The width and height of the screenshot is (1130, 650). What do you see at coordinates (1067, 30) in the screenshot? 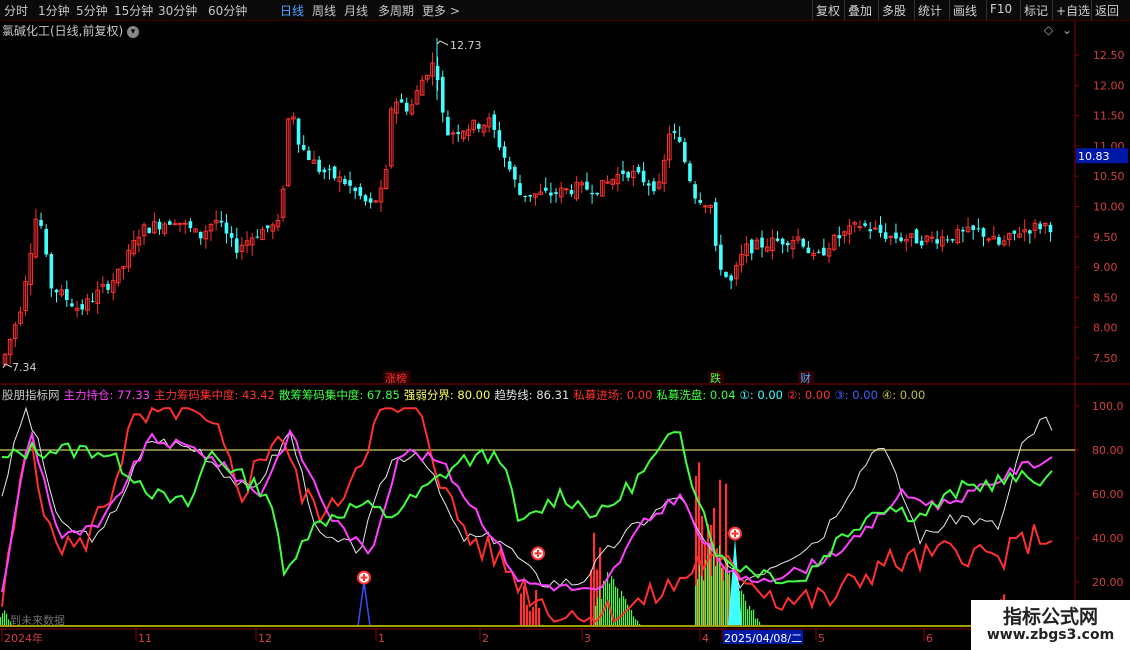
I see `chevron-icon: ⌄` at bounding box center [1067, 30].